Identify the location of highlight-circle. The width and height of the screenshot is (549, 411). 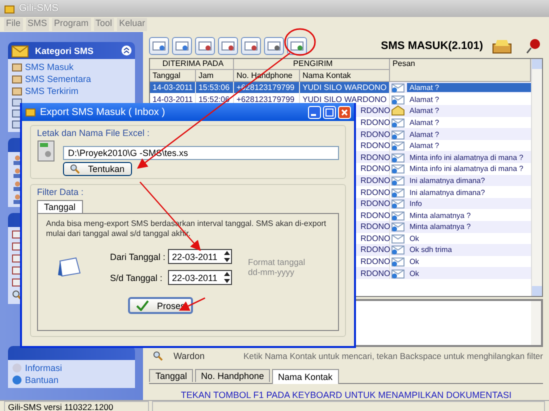
(300, 42).